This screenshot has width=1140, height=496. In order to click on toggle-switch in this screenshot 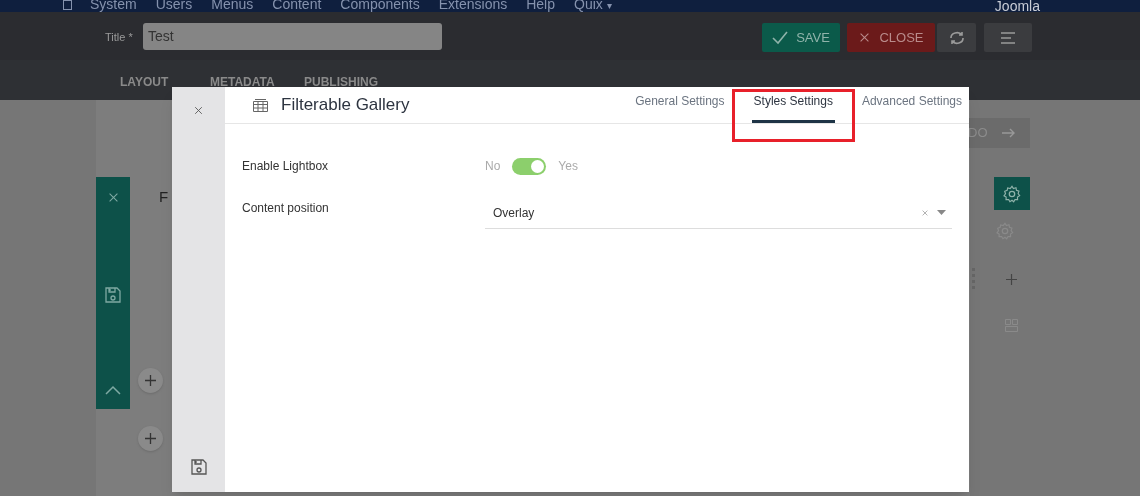, I will do `click(529, 166)`.